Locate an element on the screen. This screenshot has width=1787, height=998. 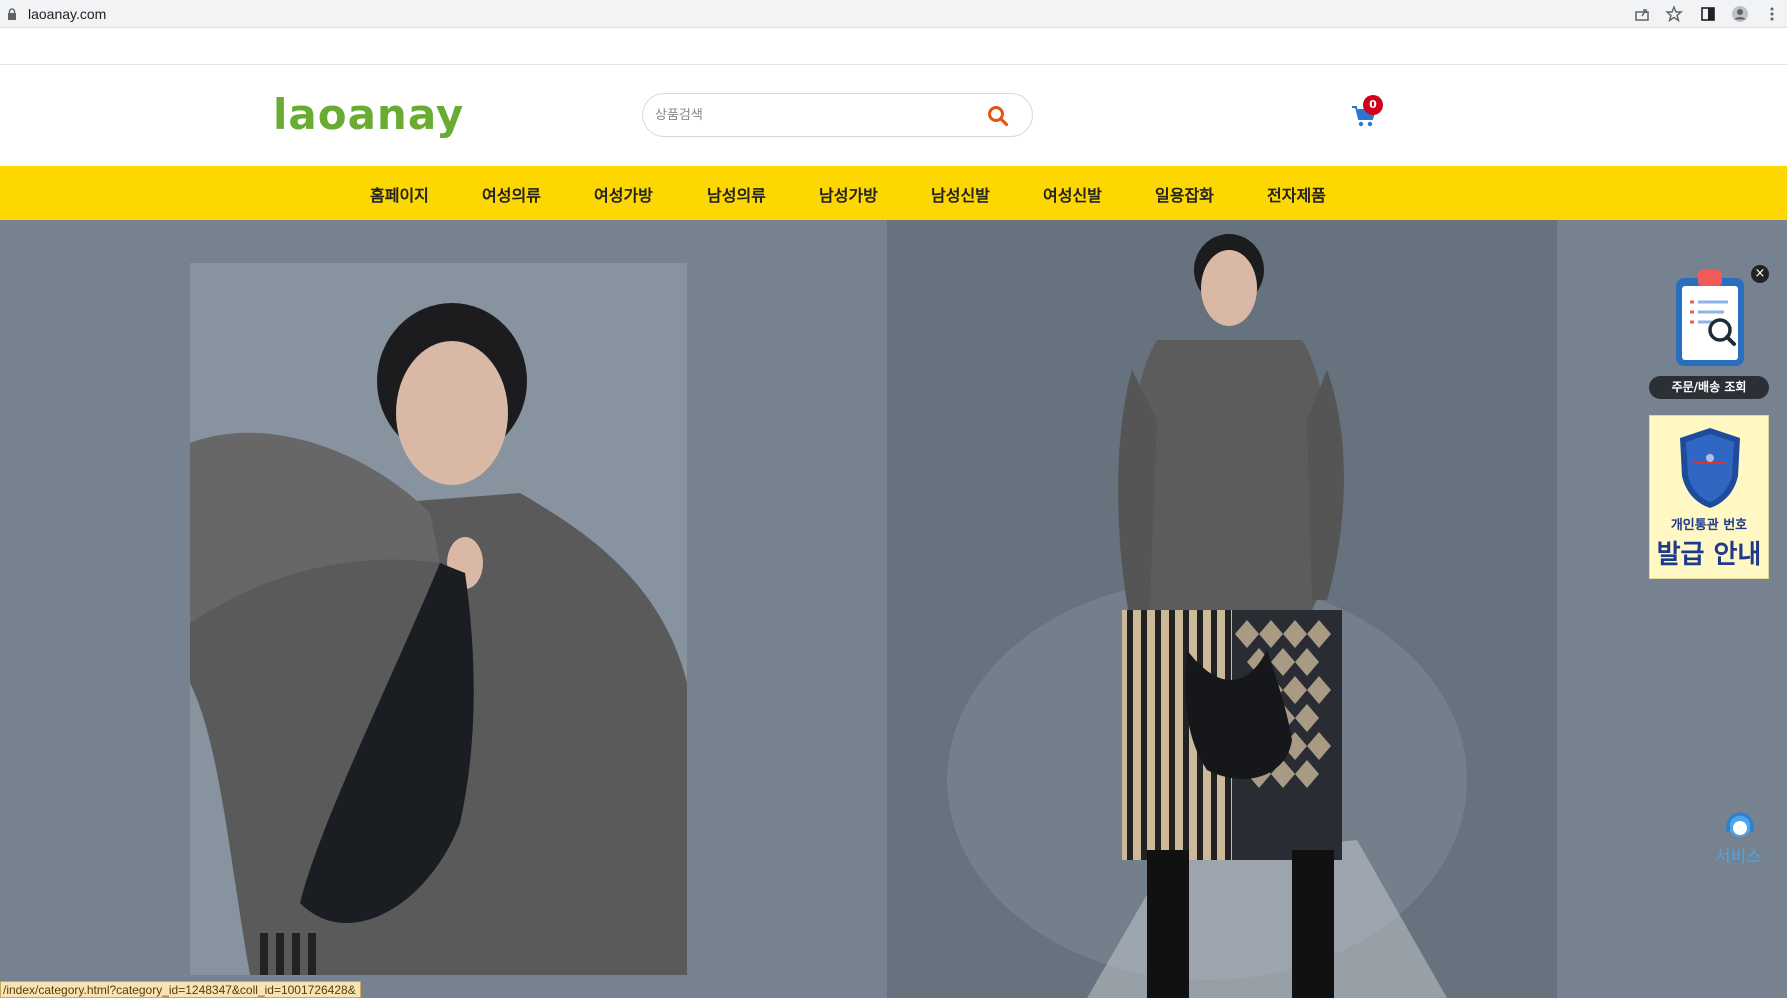
search-box is located at coordinates (837, 115).